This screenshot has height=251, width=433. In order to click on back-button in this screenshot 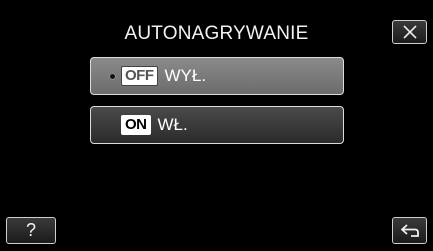, I will do `click(409, 230)`.